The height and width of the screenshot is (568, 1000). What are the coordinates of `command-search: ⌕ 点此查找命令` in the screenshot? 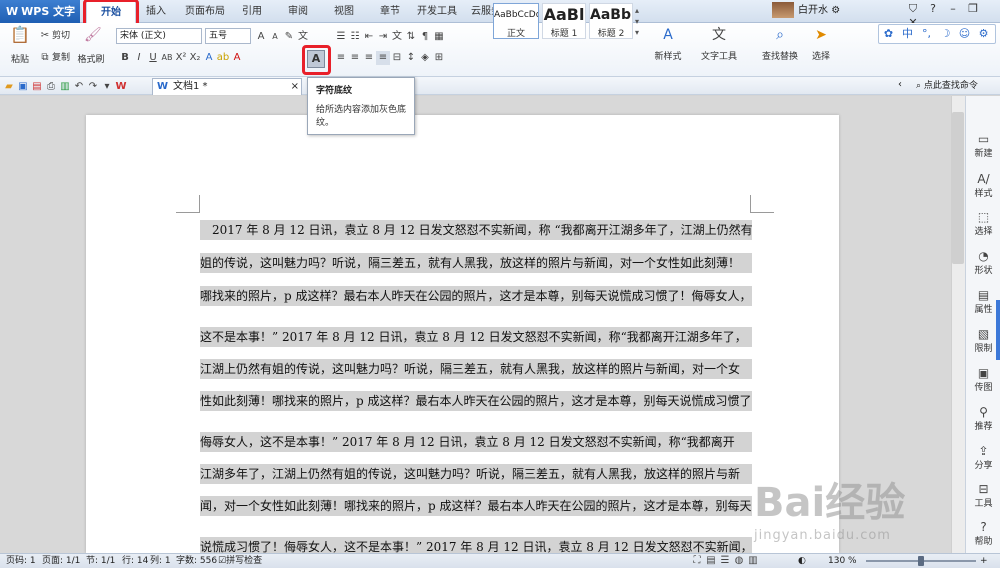 It's located at (956, 86).